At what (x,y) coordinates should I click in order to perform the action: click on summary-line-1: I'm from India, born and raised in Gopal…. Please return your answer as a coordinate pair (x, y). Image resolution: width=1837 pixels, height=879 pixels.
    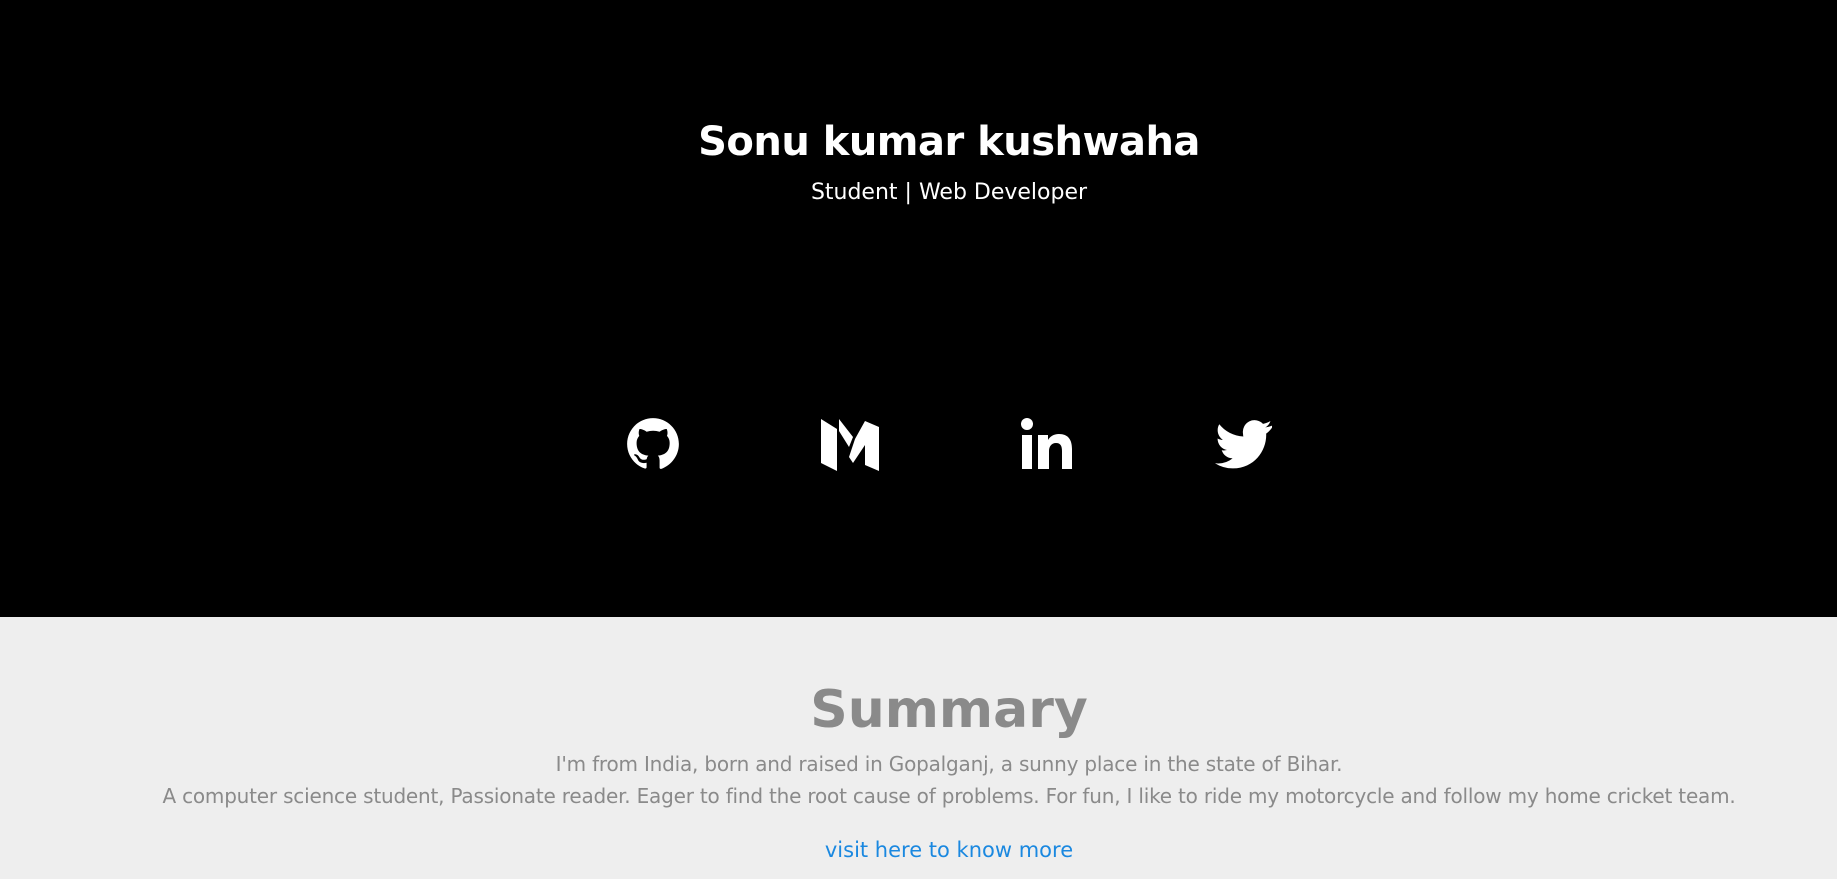
    Looking at the image, I should click on (949, 764).